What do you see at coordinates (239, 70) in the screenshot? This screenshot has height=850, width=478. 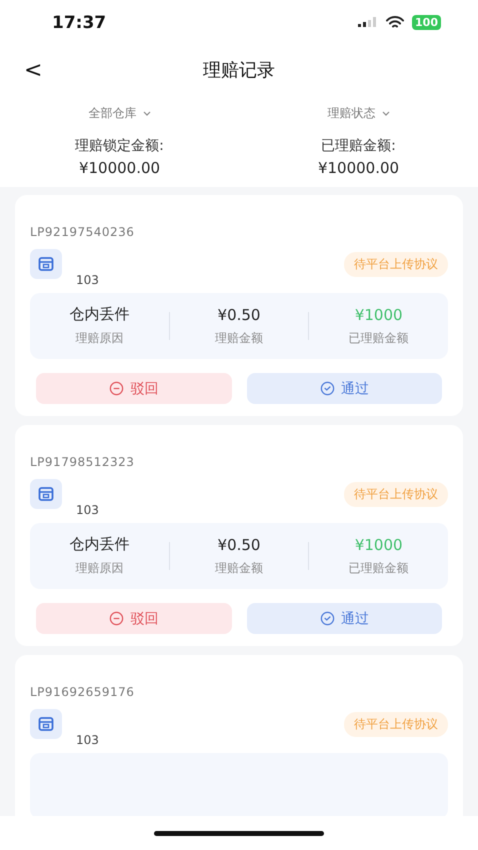 I see `page-title: 理赔记录` at bounding box center [239, 70].